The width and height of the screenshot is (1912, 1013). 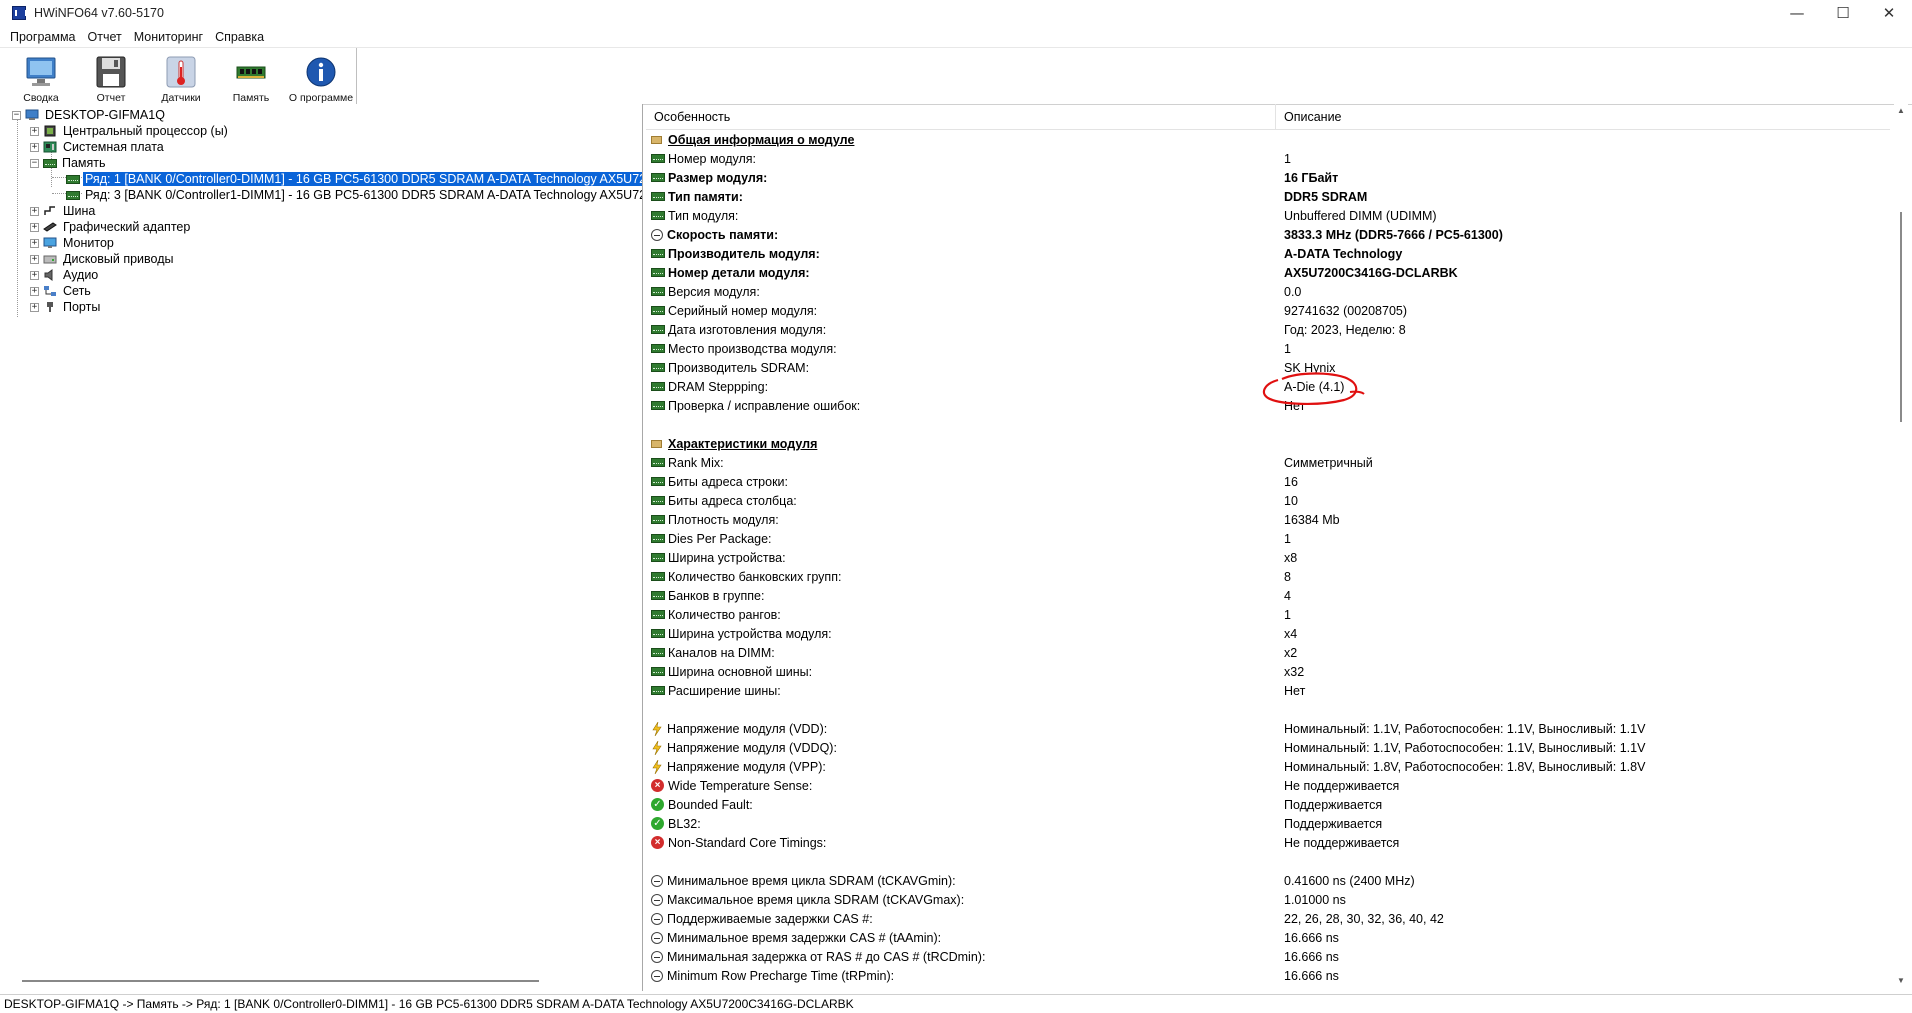 I want to click on memory-label: Память, so click(x=251, y=98).